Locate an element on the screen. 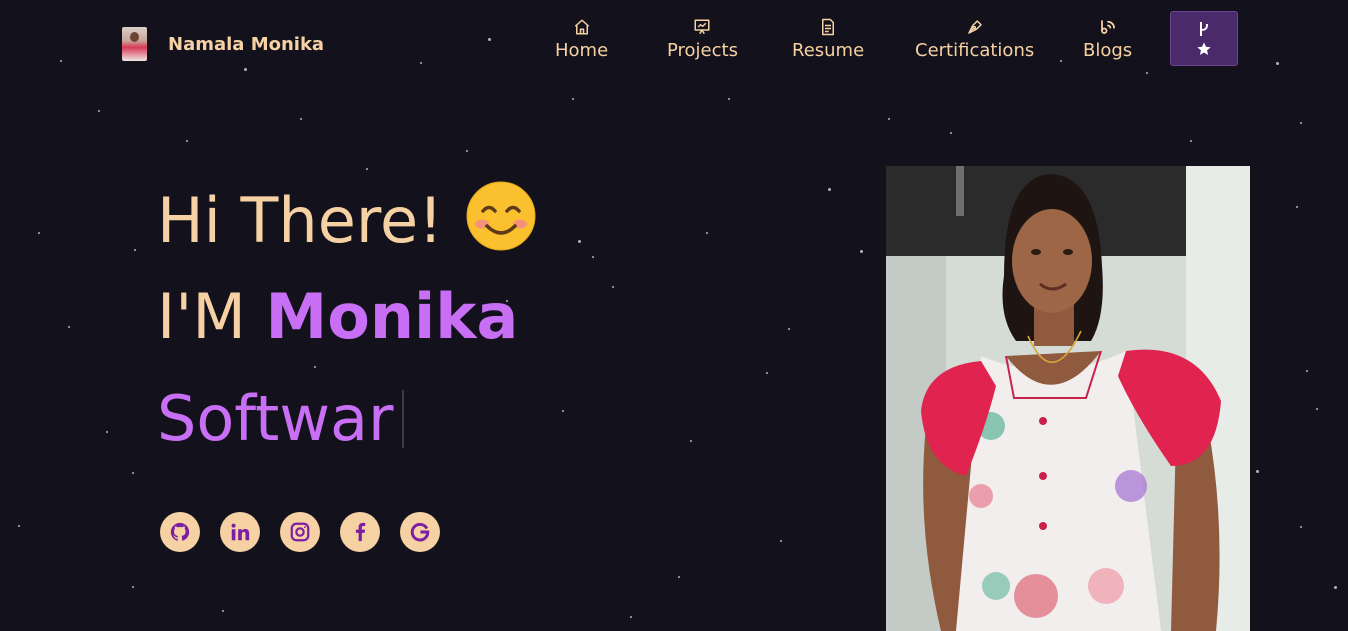 The width and height of the screenshot is (1348, 631). google-icon is located at coordinates (420, 532).